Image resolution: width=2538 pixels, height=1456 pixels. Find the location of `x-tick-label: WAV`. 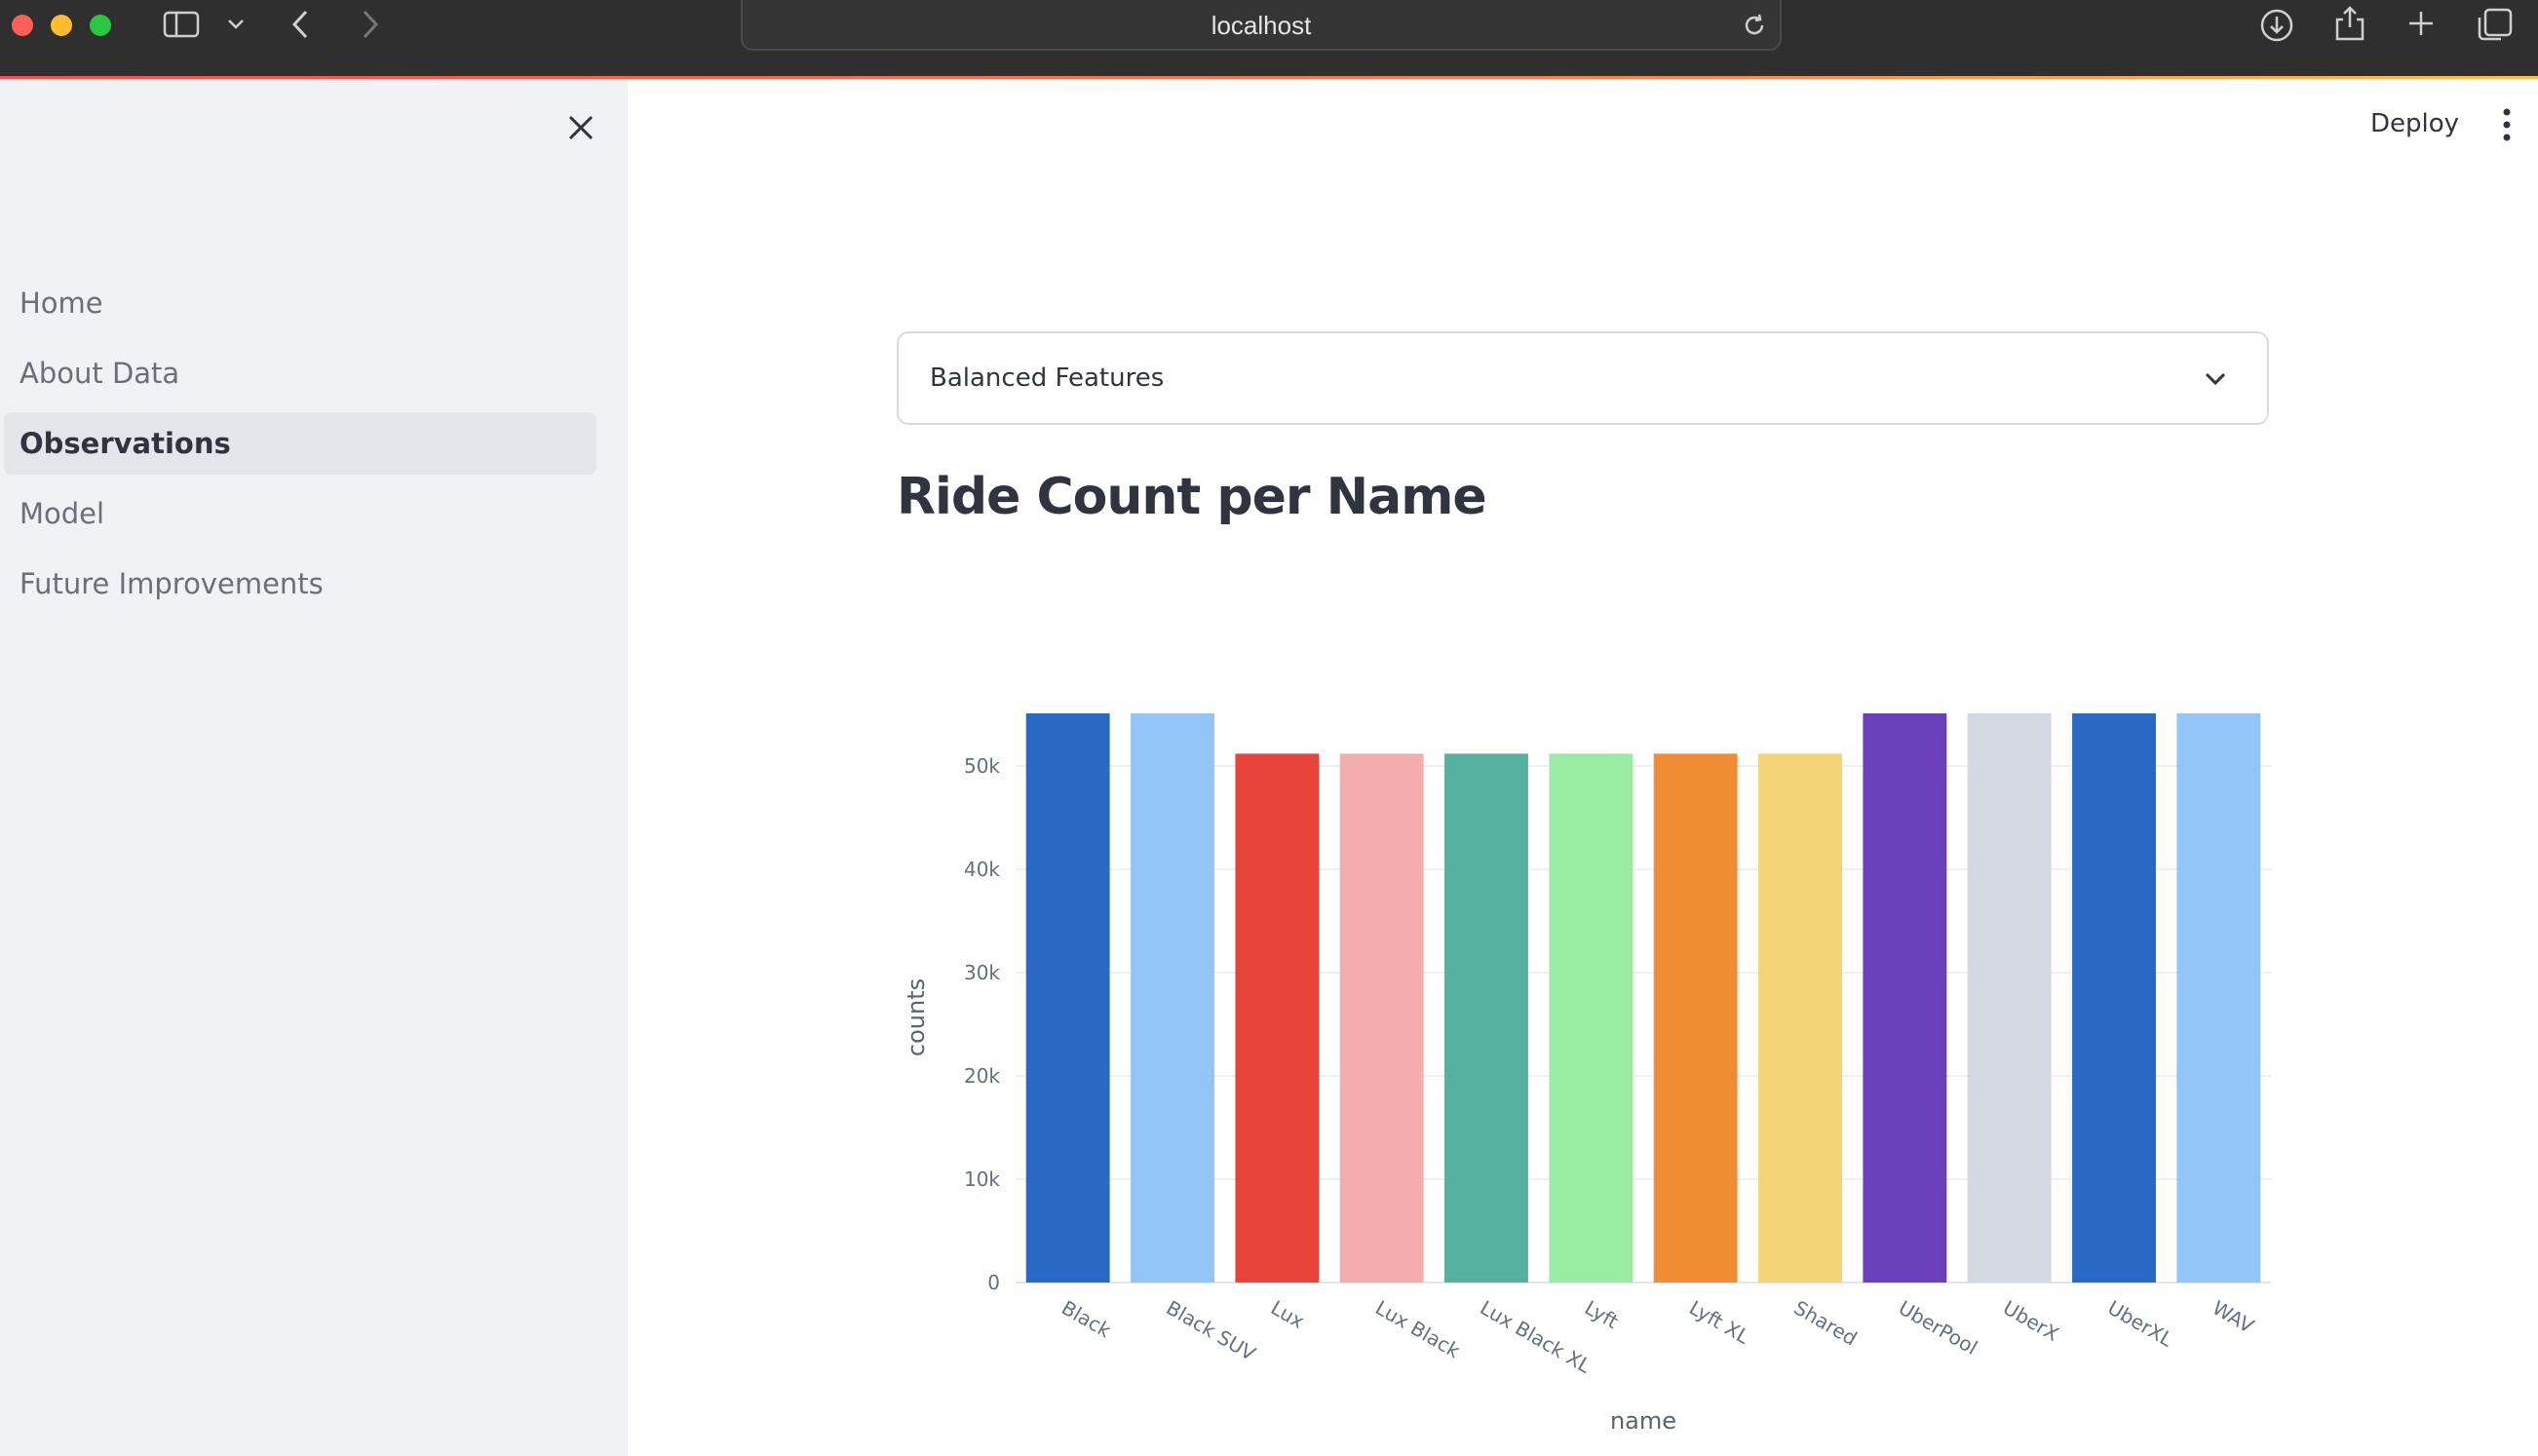

x-tick-label: WAV is located at coordinates (2233, 1317).